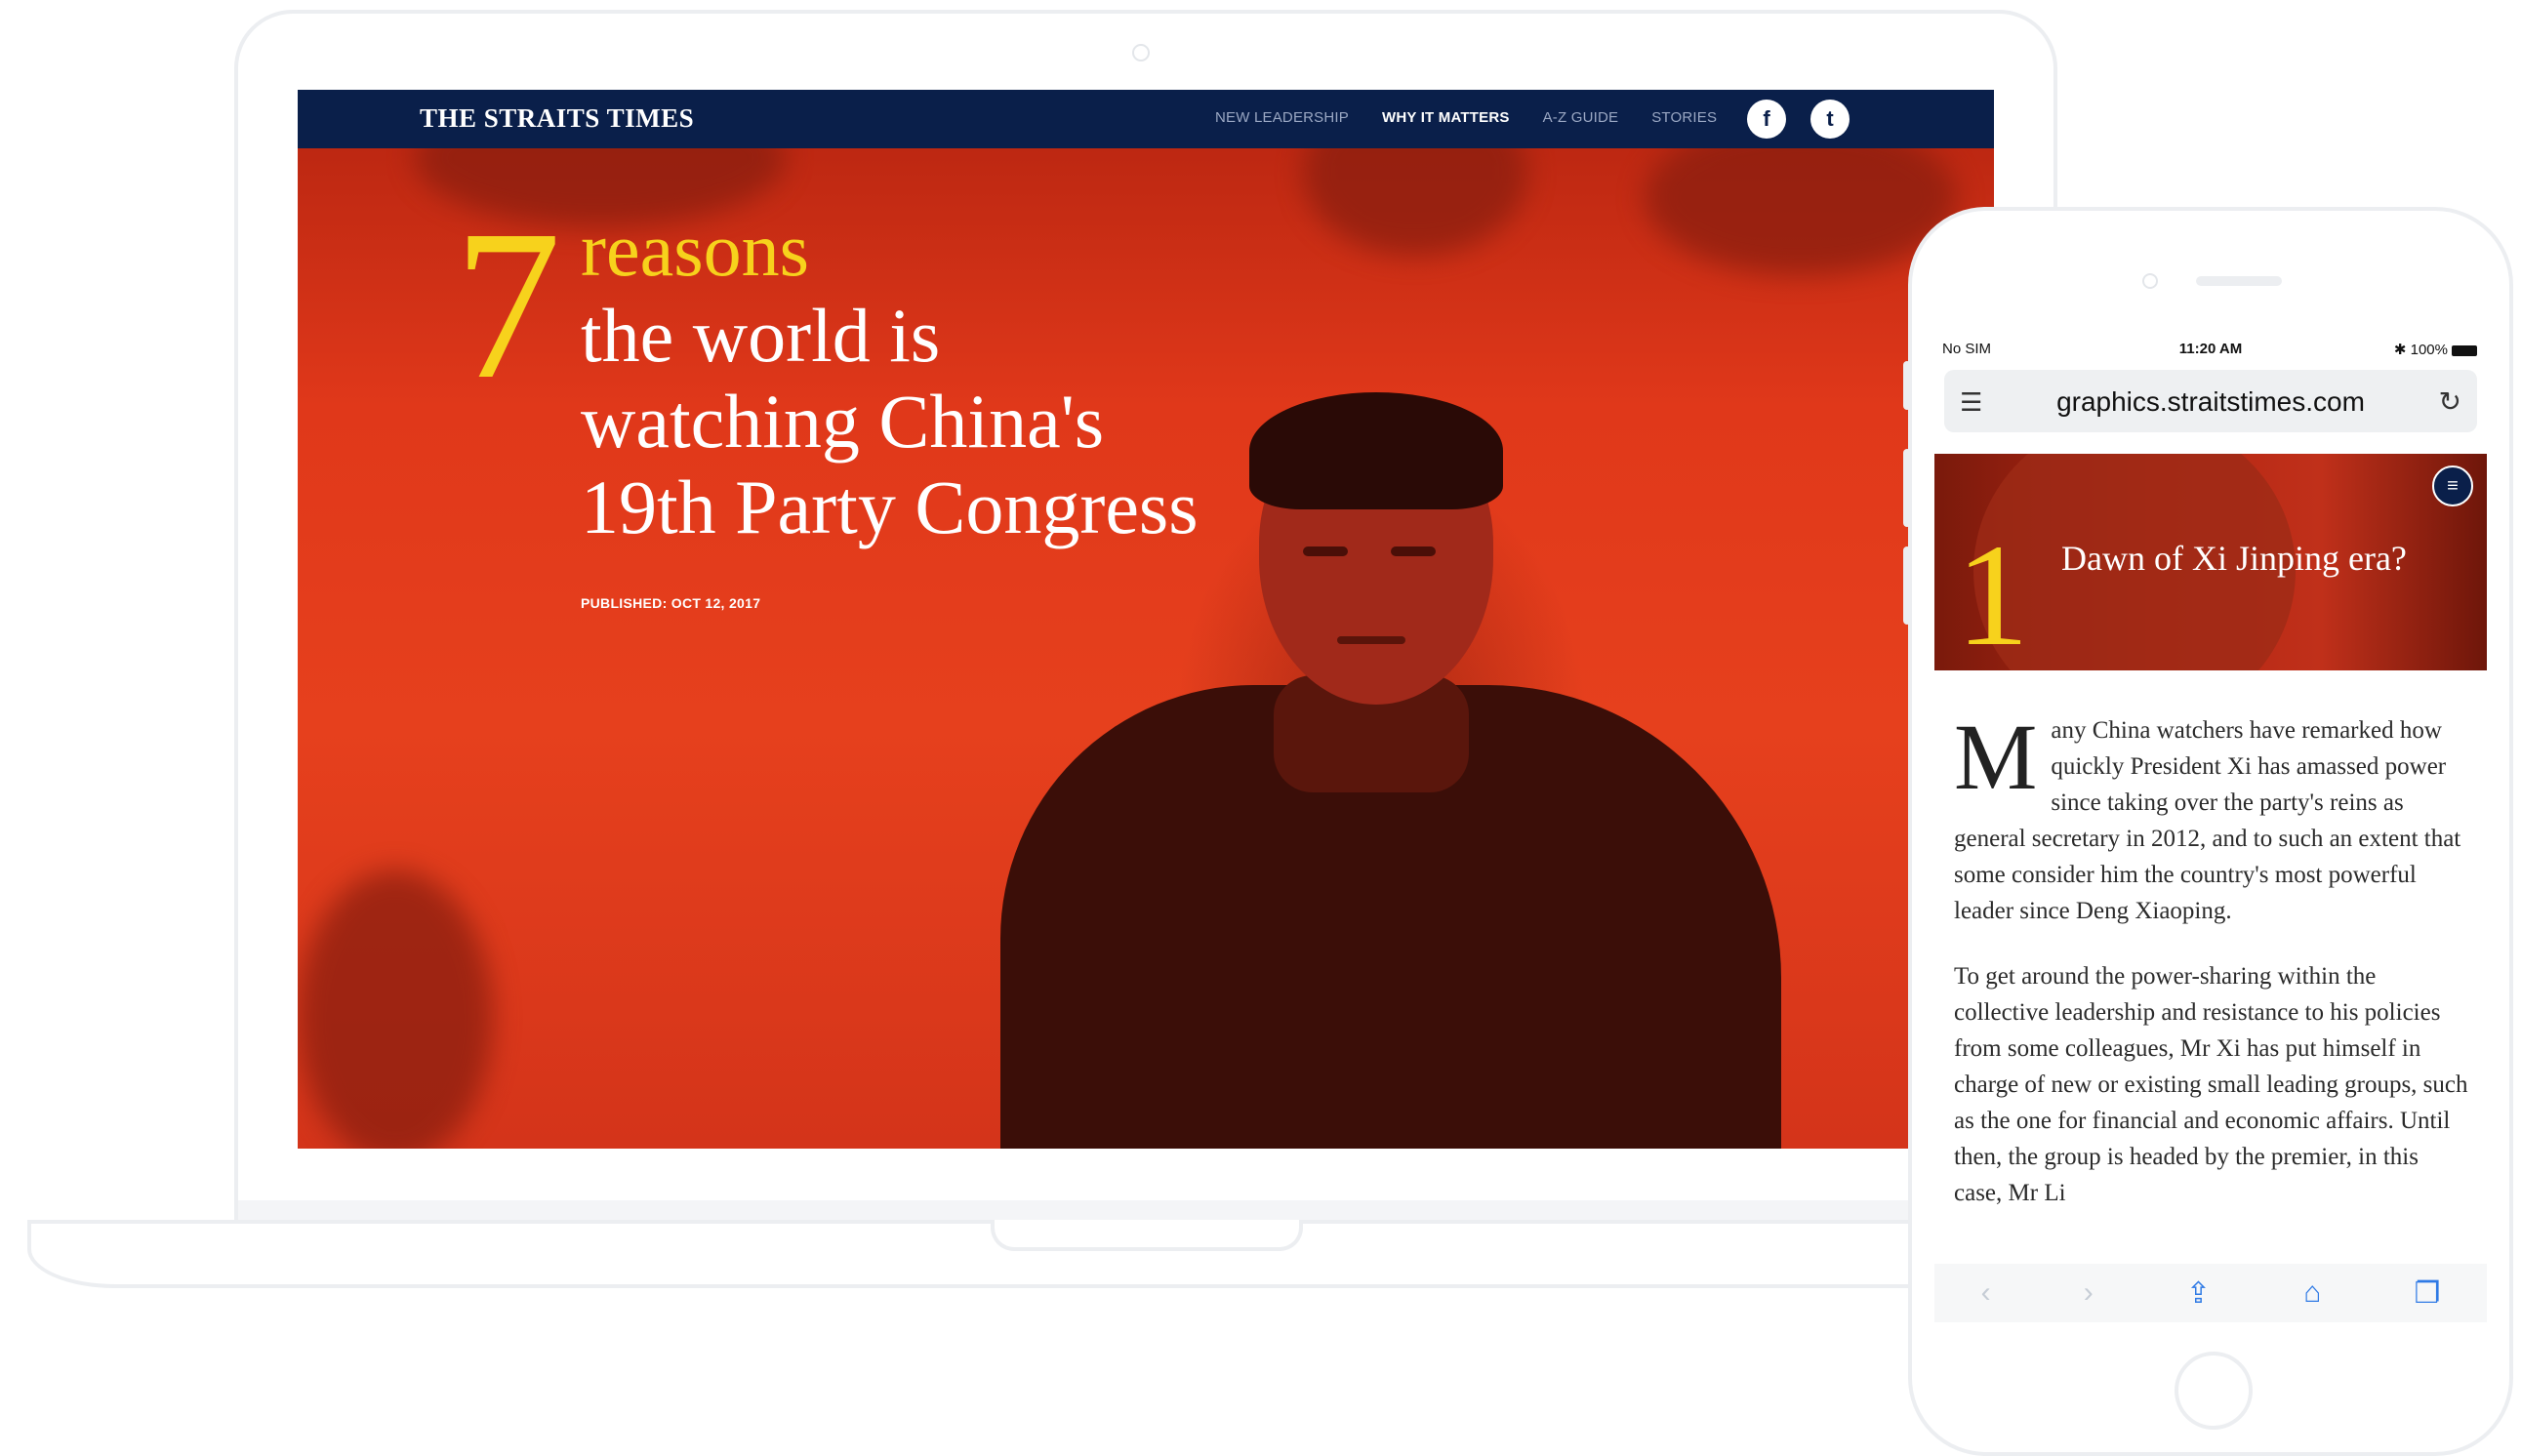  What do you see at coordinates (1446, 117) in the screenshot?
I see `nav-why-it-matters: WHY IT MATTERS` at bounding box center [1446, 117].